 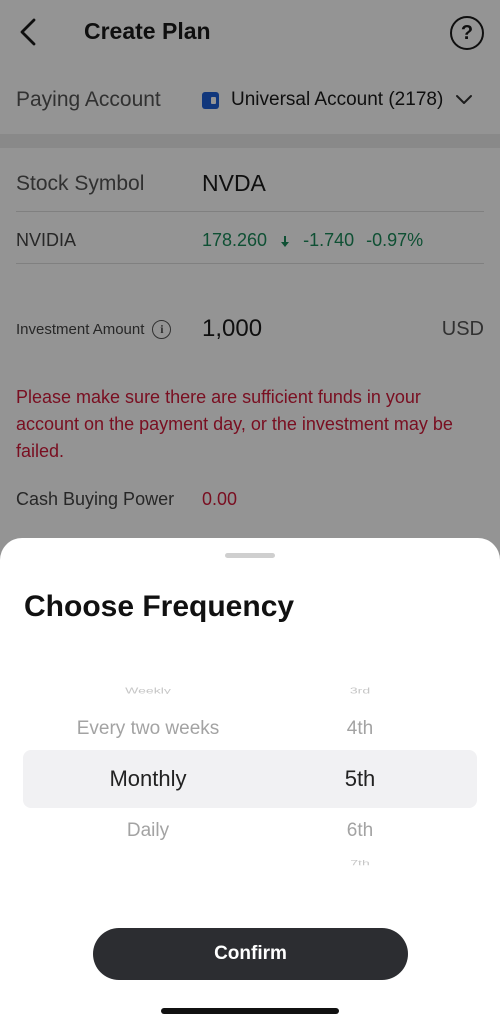 What do you see at coordinates (148, 729) in the screenshot?
I see `frequency-option: Every two weeks` at bounding box center [148, 729].